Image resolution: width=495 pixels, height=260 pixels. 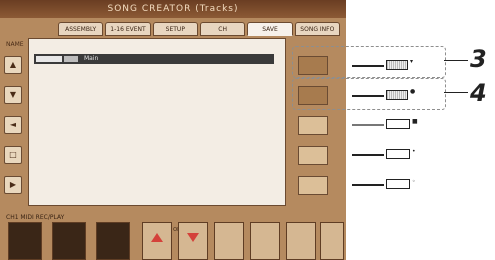 I want to click on tab-0: ASSEMBLY, so click(x=81, y=29).